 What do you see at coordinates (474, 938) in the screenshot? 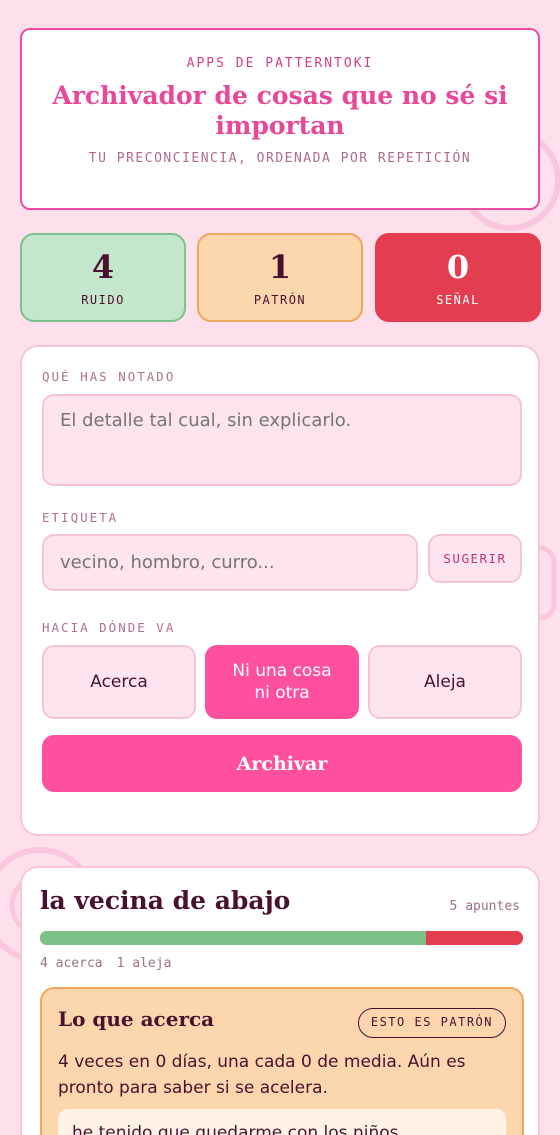
I see `direction-ratio-away` at bounding box center [474, 938].